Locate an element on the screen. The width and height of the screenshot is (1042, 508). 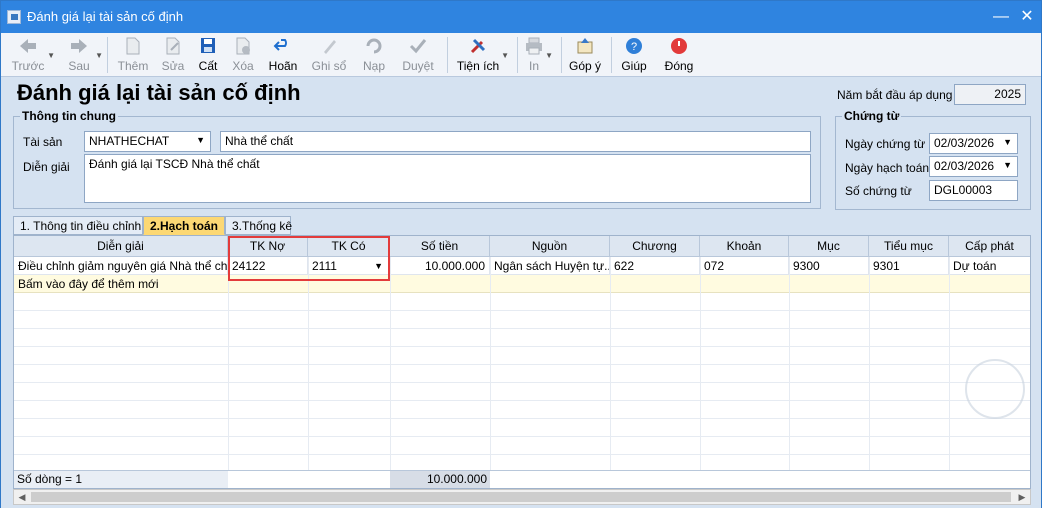
column-header: Khoản is located at coordinates (744, 246).